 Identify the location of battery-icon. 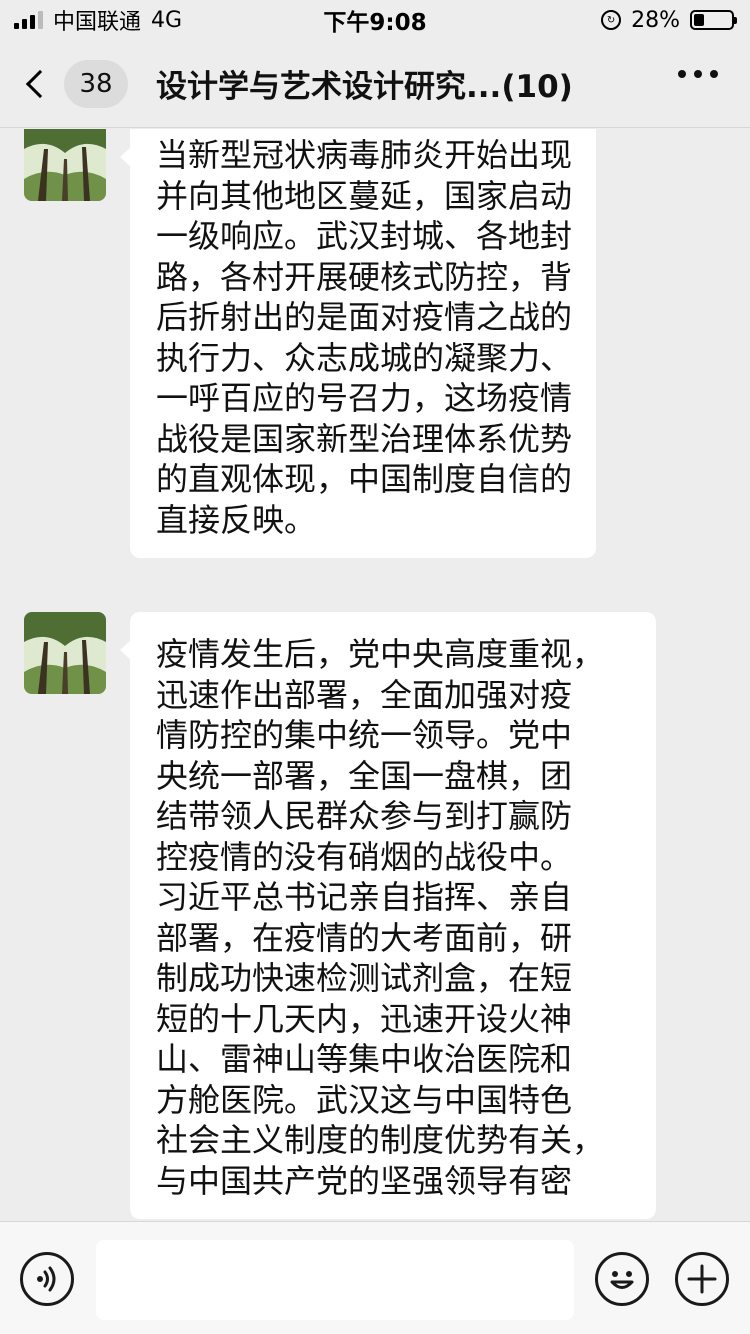
(713, 20).